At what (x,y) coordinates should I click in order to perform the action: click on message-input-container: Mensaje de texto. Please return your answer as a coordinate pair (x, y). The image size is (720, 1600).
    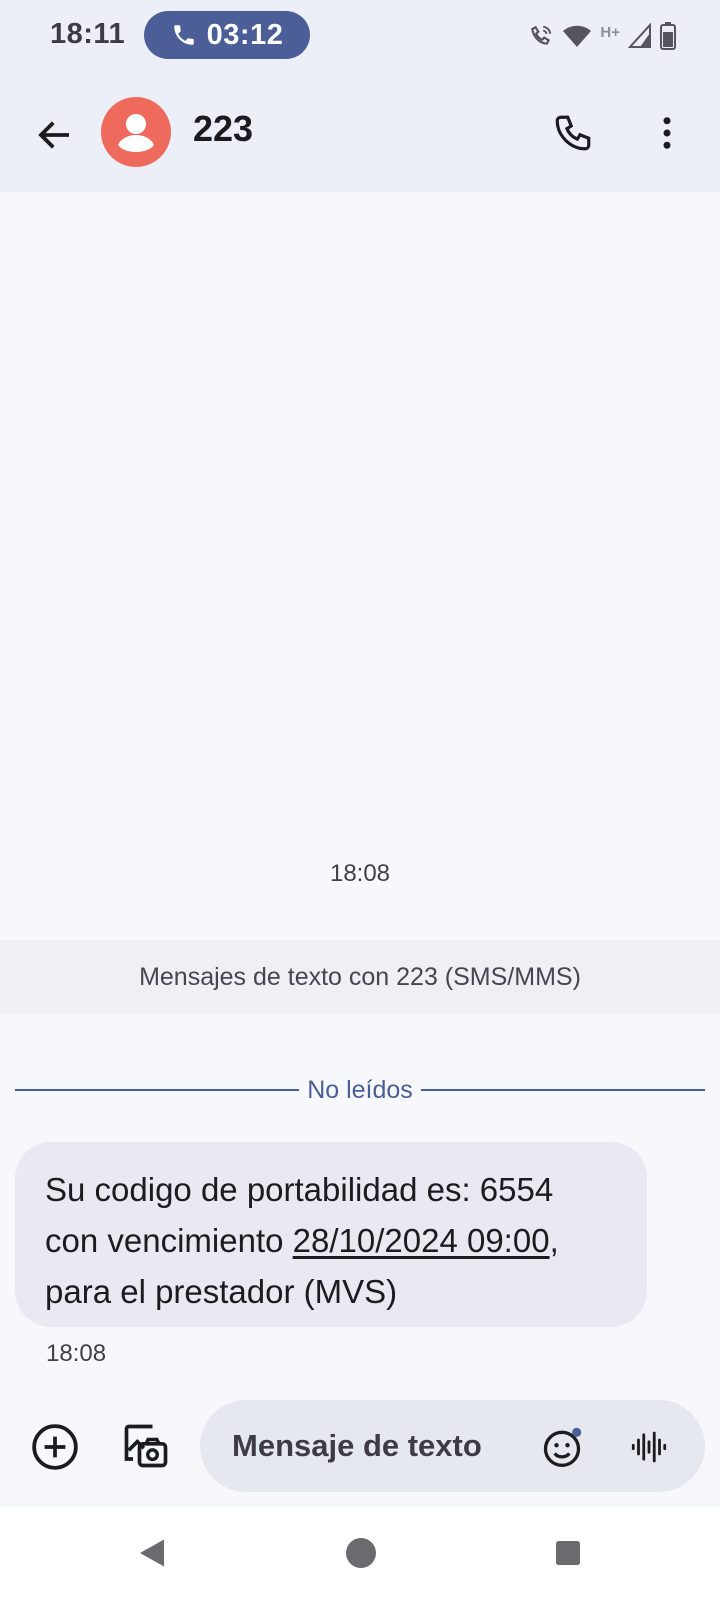
    Looking at the image, I should click on (452, 1446).